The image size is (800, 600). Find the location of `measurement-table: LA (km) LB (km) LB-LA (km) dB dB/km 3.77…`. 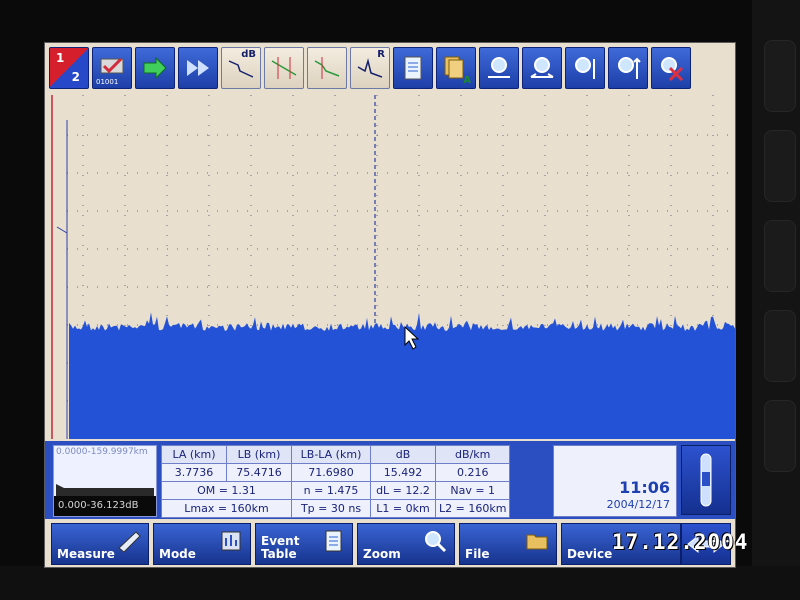

measurement-table: LA (km) LB (km) LB-LA (km) dB dB/km 3.77… is located at coordinates (336, 481).